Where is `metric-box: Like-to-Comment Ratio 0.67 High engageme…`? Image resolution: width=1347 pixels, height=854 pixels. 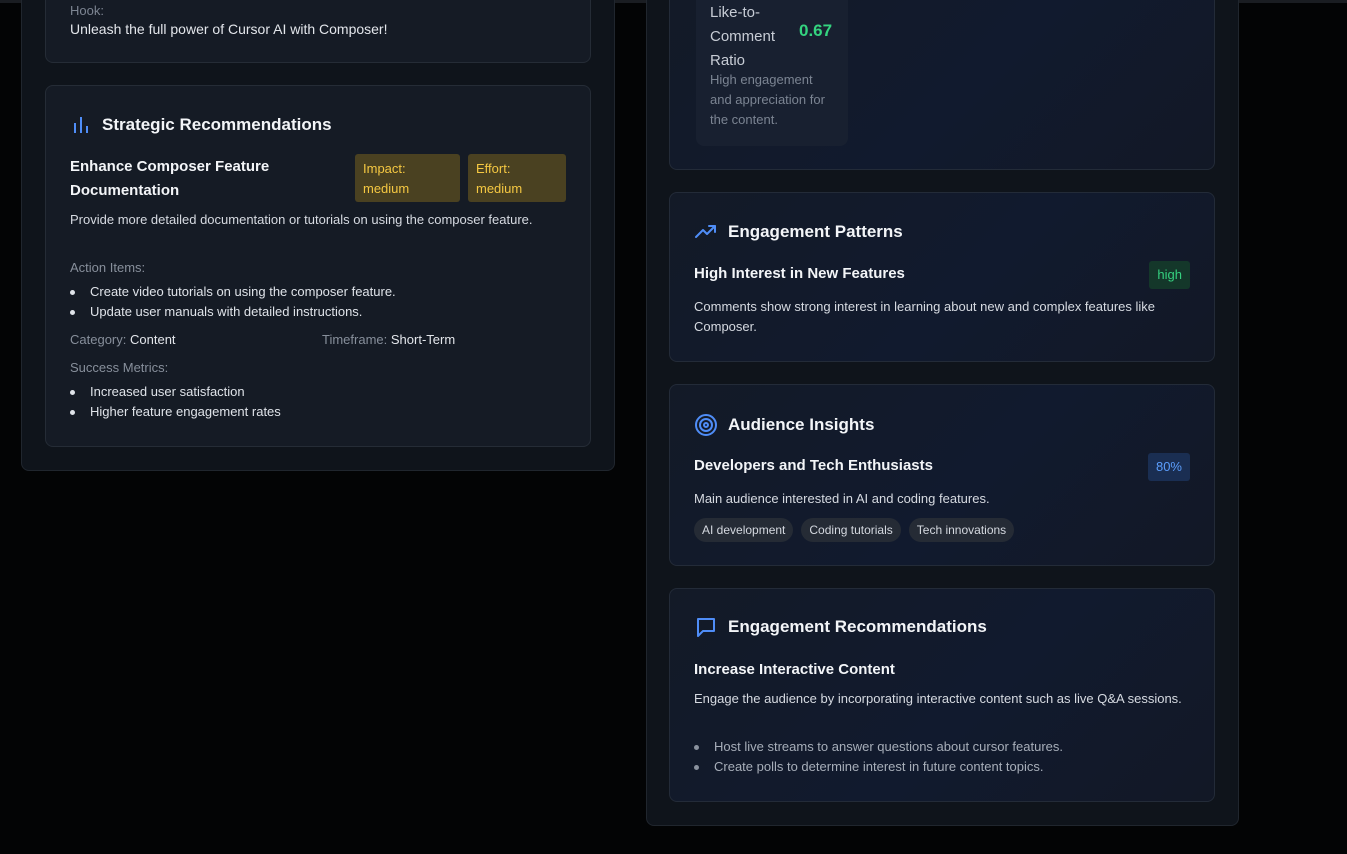
metric-box: Like-to-Comment Ratio 0.67 High engageme… is located at coordinates (772, 73).